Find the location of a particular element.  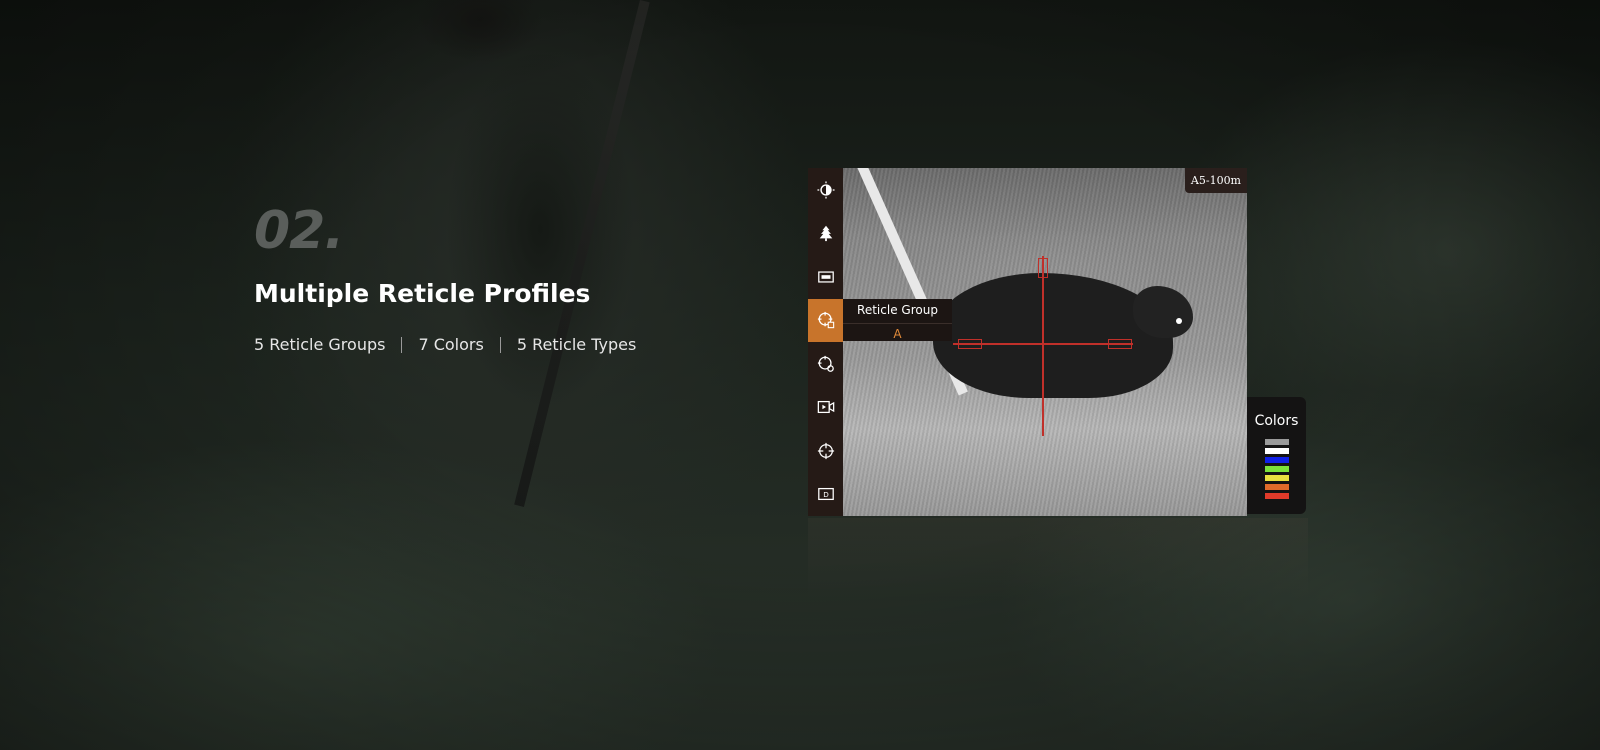

svg-text: D is located at coordinates (826, 494).